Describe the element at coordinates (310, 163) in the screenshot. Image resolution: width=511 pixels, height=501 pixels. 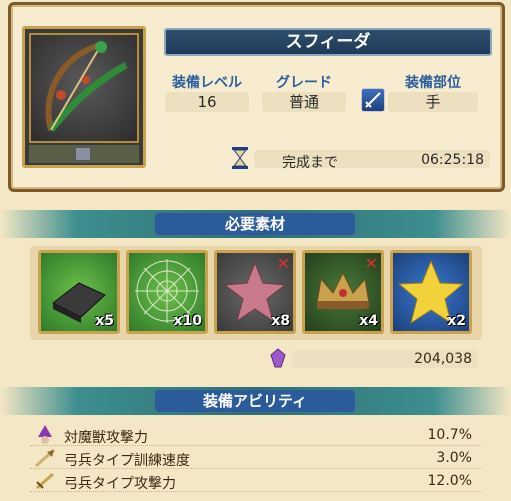
I see `timer-label: 完成まで` at that location.